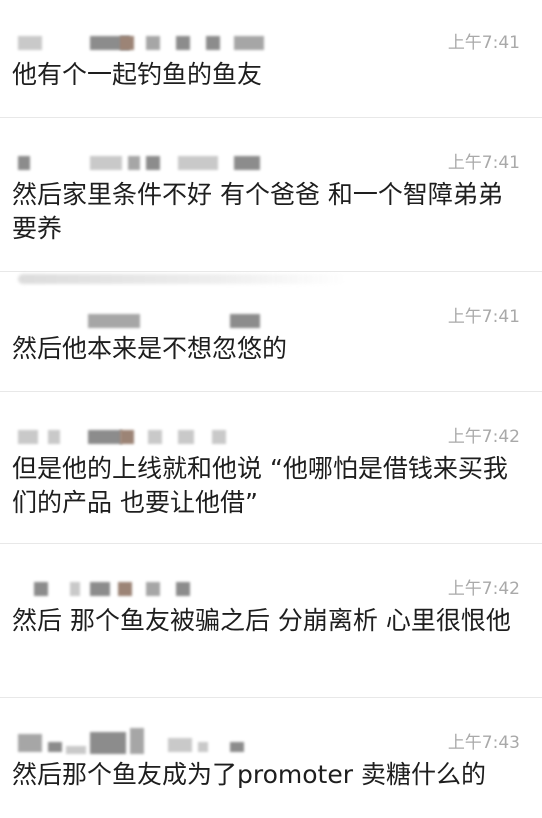  Describe the element at coordinates (150, 348) in the screenshot. I see `message-text: 然后他本来是不想忽悠的` at that location.